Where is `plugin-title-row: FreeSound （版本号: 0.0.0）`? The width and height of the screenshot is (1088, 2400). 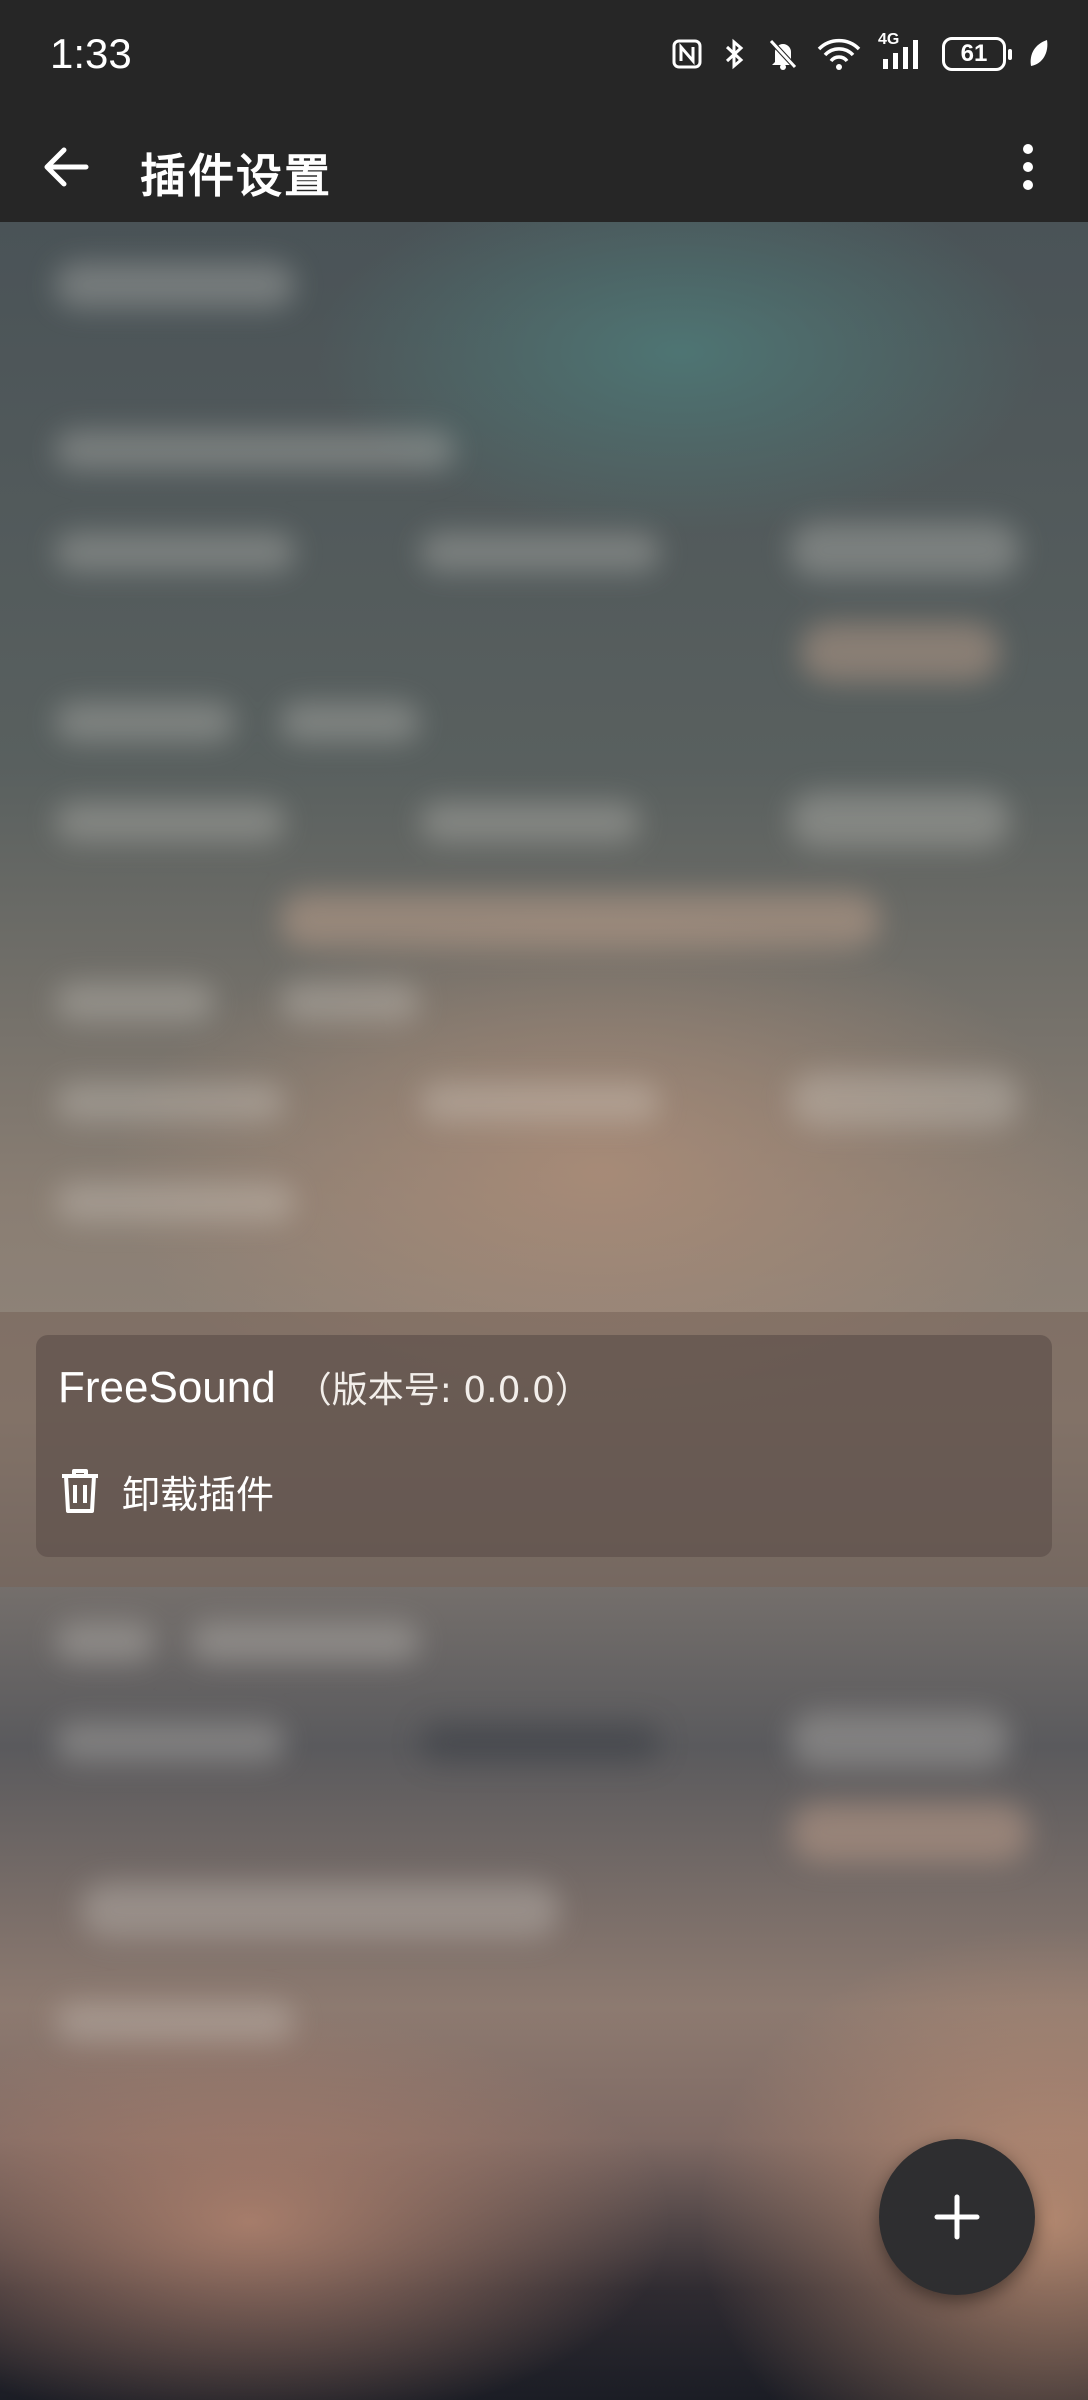
plugin-title-row: FreeSound （版本号: 0.0.0） is located at coordinates (324, 1387).